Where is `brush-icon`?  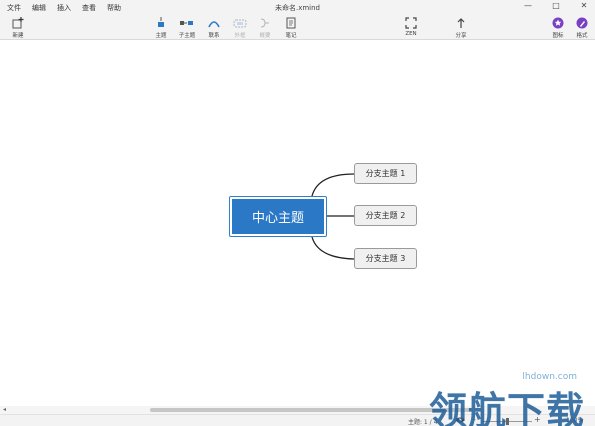
brush-icon is located at coordinates (582, 24).